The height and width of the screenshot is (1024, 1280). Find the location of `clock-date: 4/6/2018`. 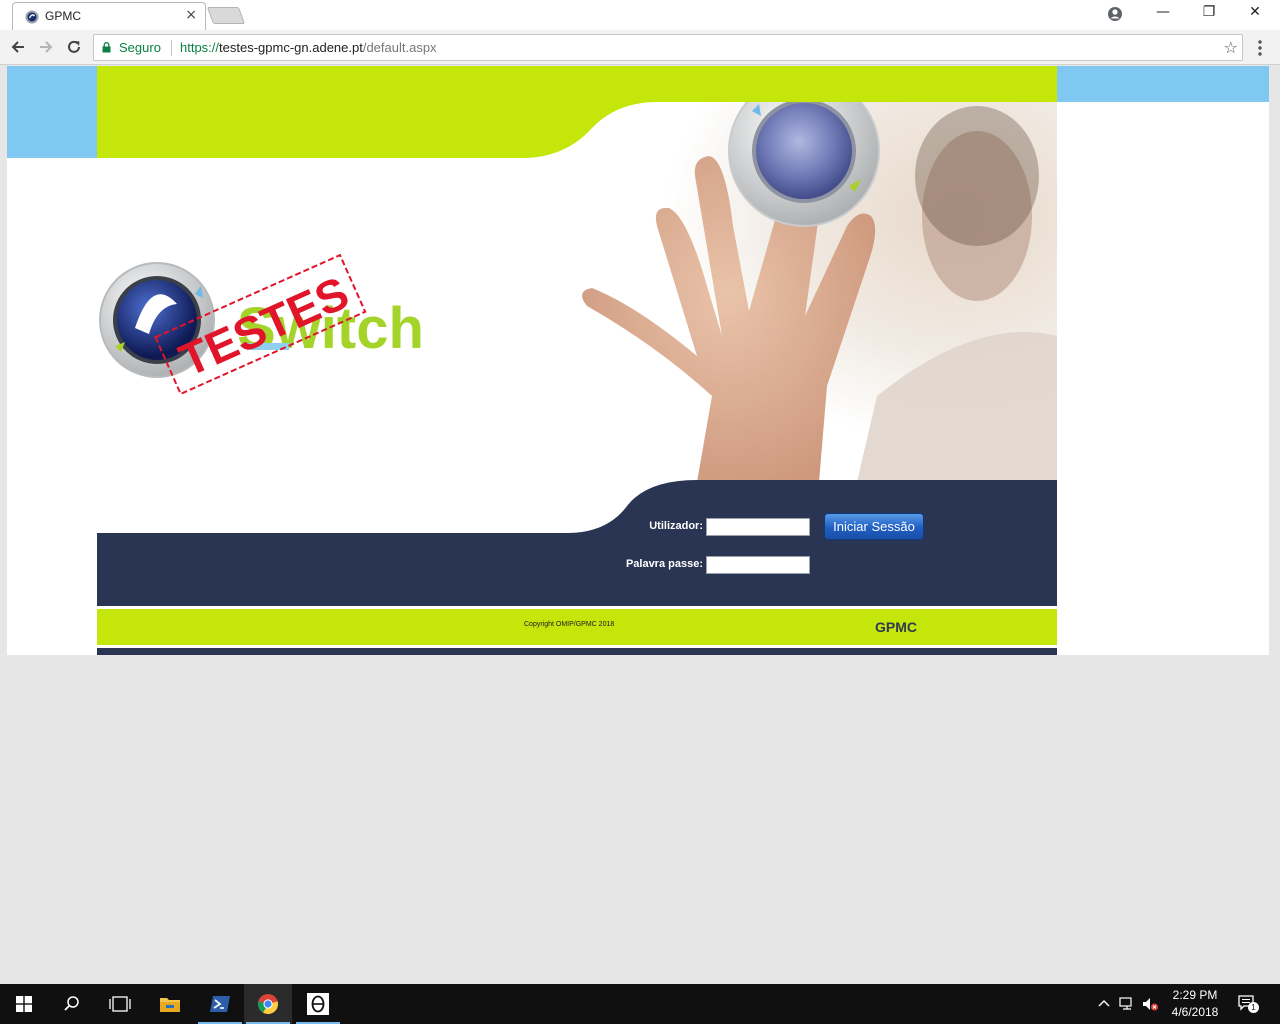

clock-date: 4/6/2018 is located at coordinates (1195, 1012).